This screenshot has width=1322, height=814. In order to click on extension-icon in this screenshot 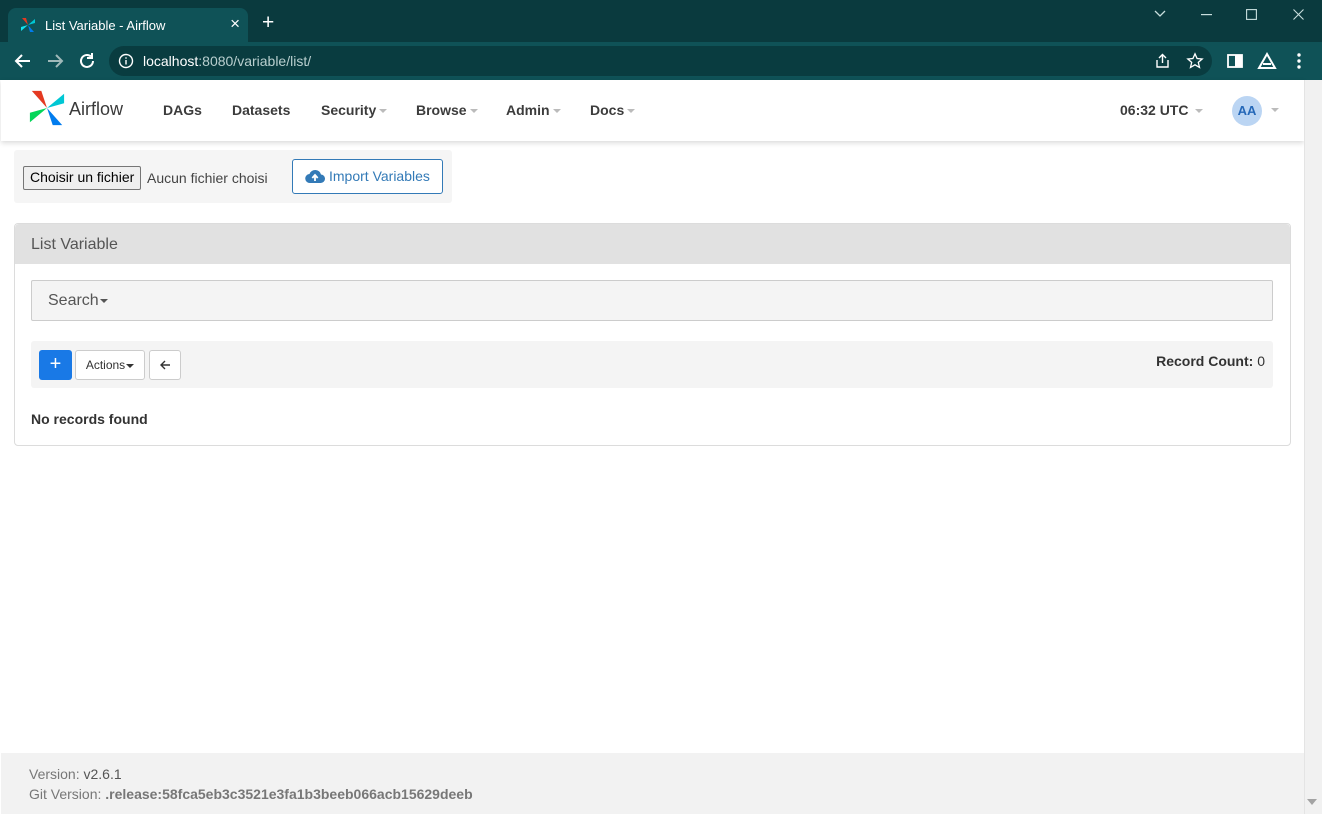, I will do `click(1267, 61)`.